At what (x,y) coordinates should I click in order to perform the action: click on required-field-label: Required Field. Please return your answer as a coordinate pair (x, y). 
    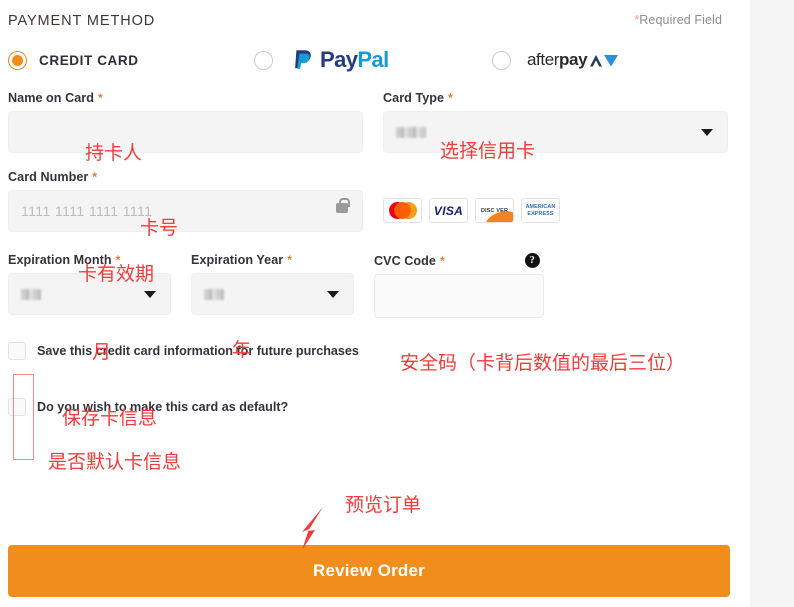
    Looking at the image, I should click on (680, 20).